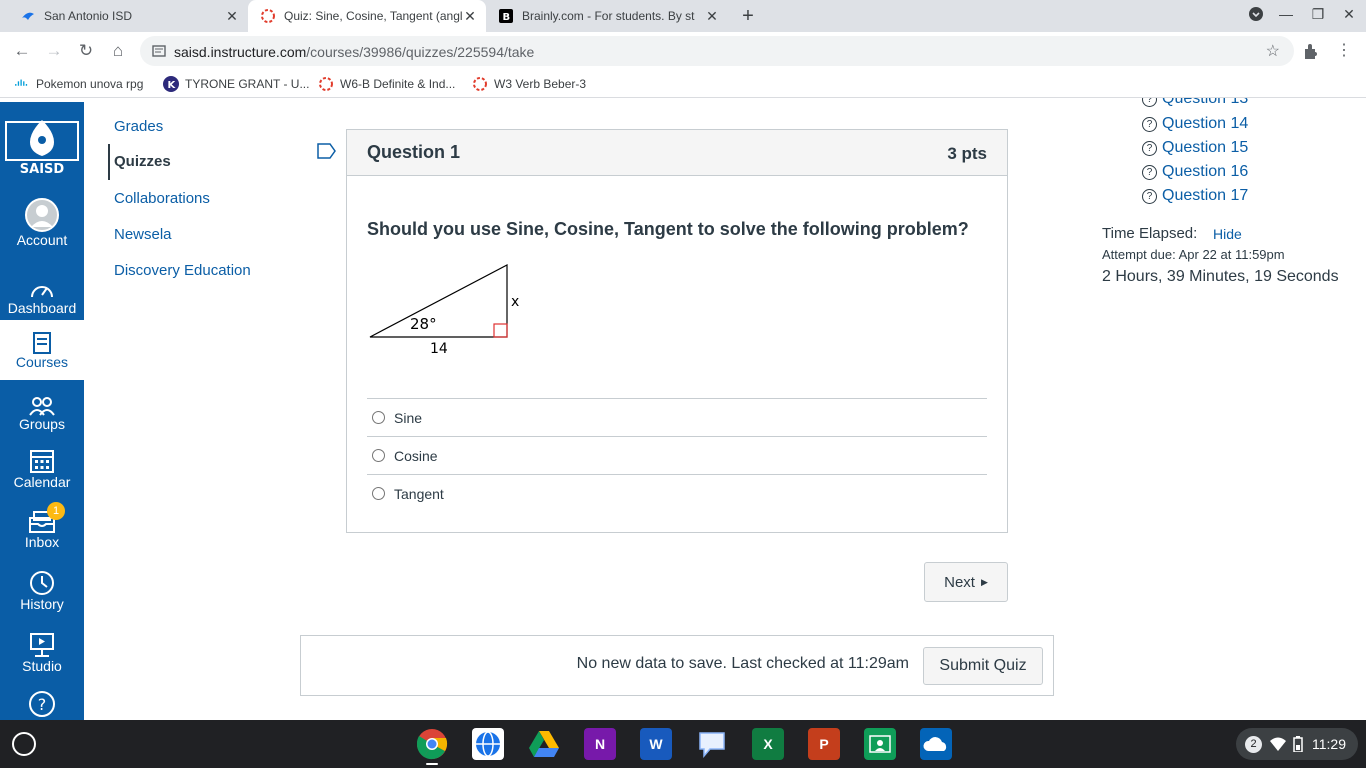 This screenshot has width=1366, height=768. I want to click on logo-text: SAISD, so click(42, 169).